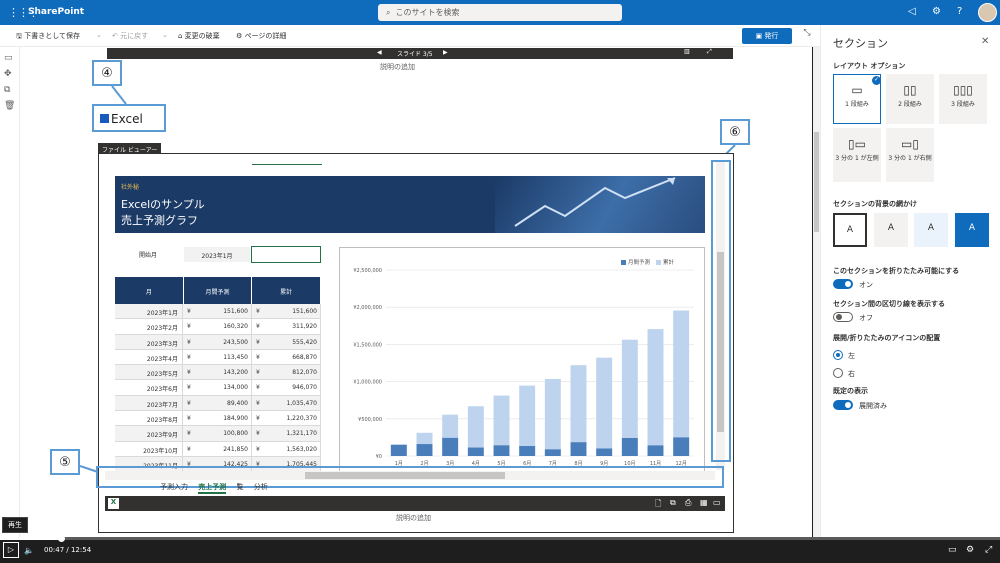  I want to click on selected-cell, so click(286, 254).